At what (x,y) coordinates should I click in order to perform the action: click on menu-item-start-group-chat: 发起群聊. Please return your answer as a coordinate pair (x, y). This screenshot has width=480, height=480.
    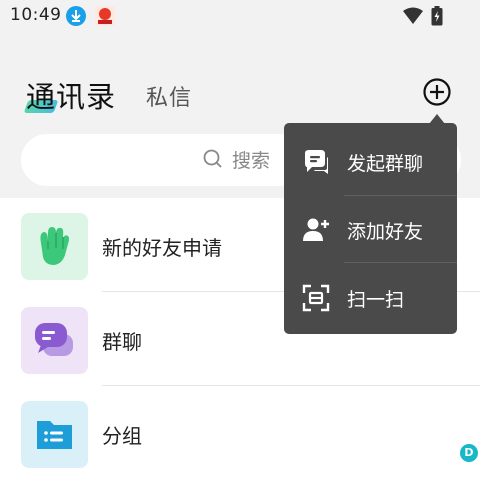
    Looking at the image, I should click on (370, 162).